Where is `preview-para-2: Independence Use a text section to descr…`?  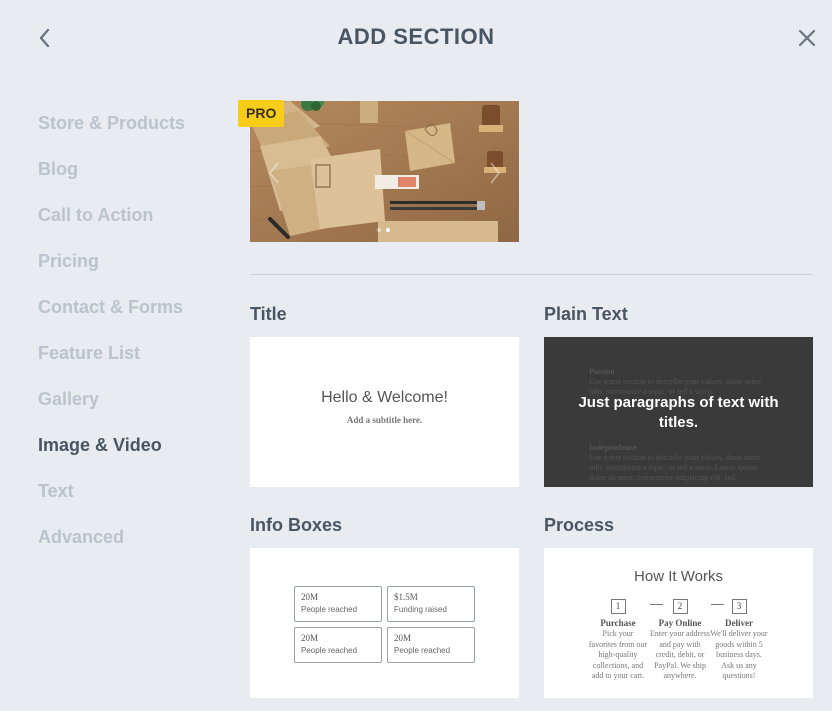 preview-para-2: Independence Use a text section to descr… is located at coordinates (679, 463).